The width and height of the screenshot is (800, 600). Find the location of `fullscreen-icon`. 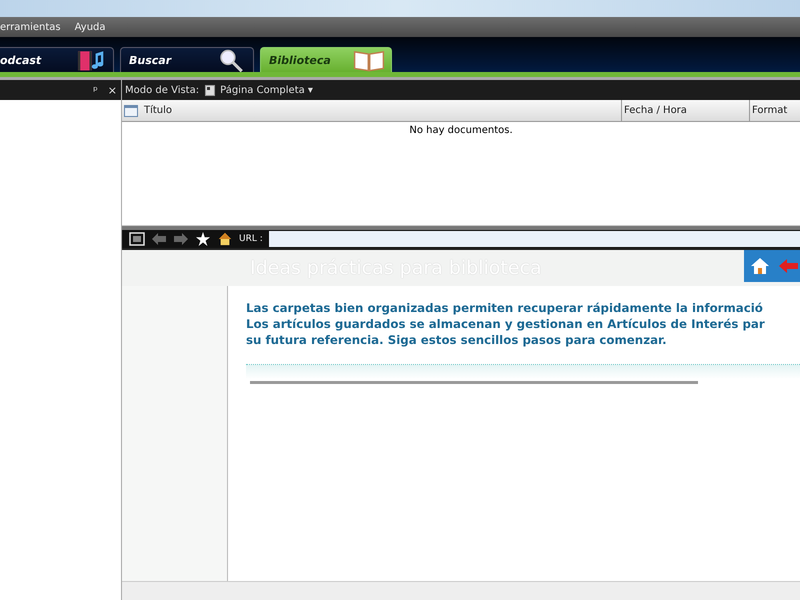

fullscreen-icon is located at coordinates (137, 239).